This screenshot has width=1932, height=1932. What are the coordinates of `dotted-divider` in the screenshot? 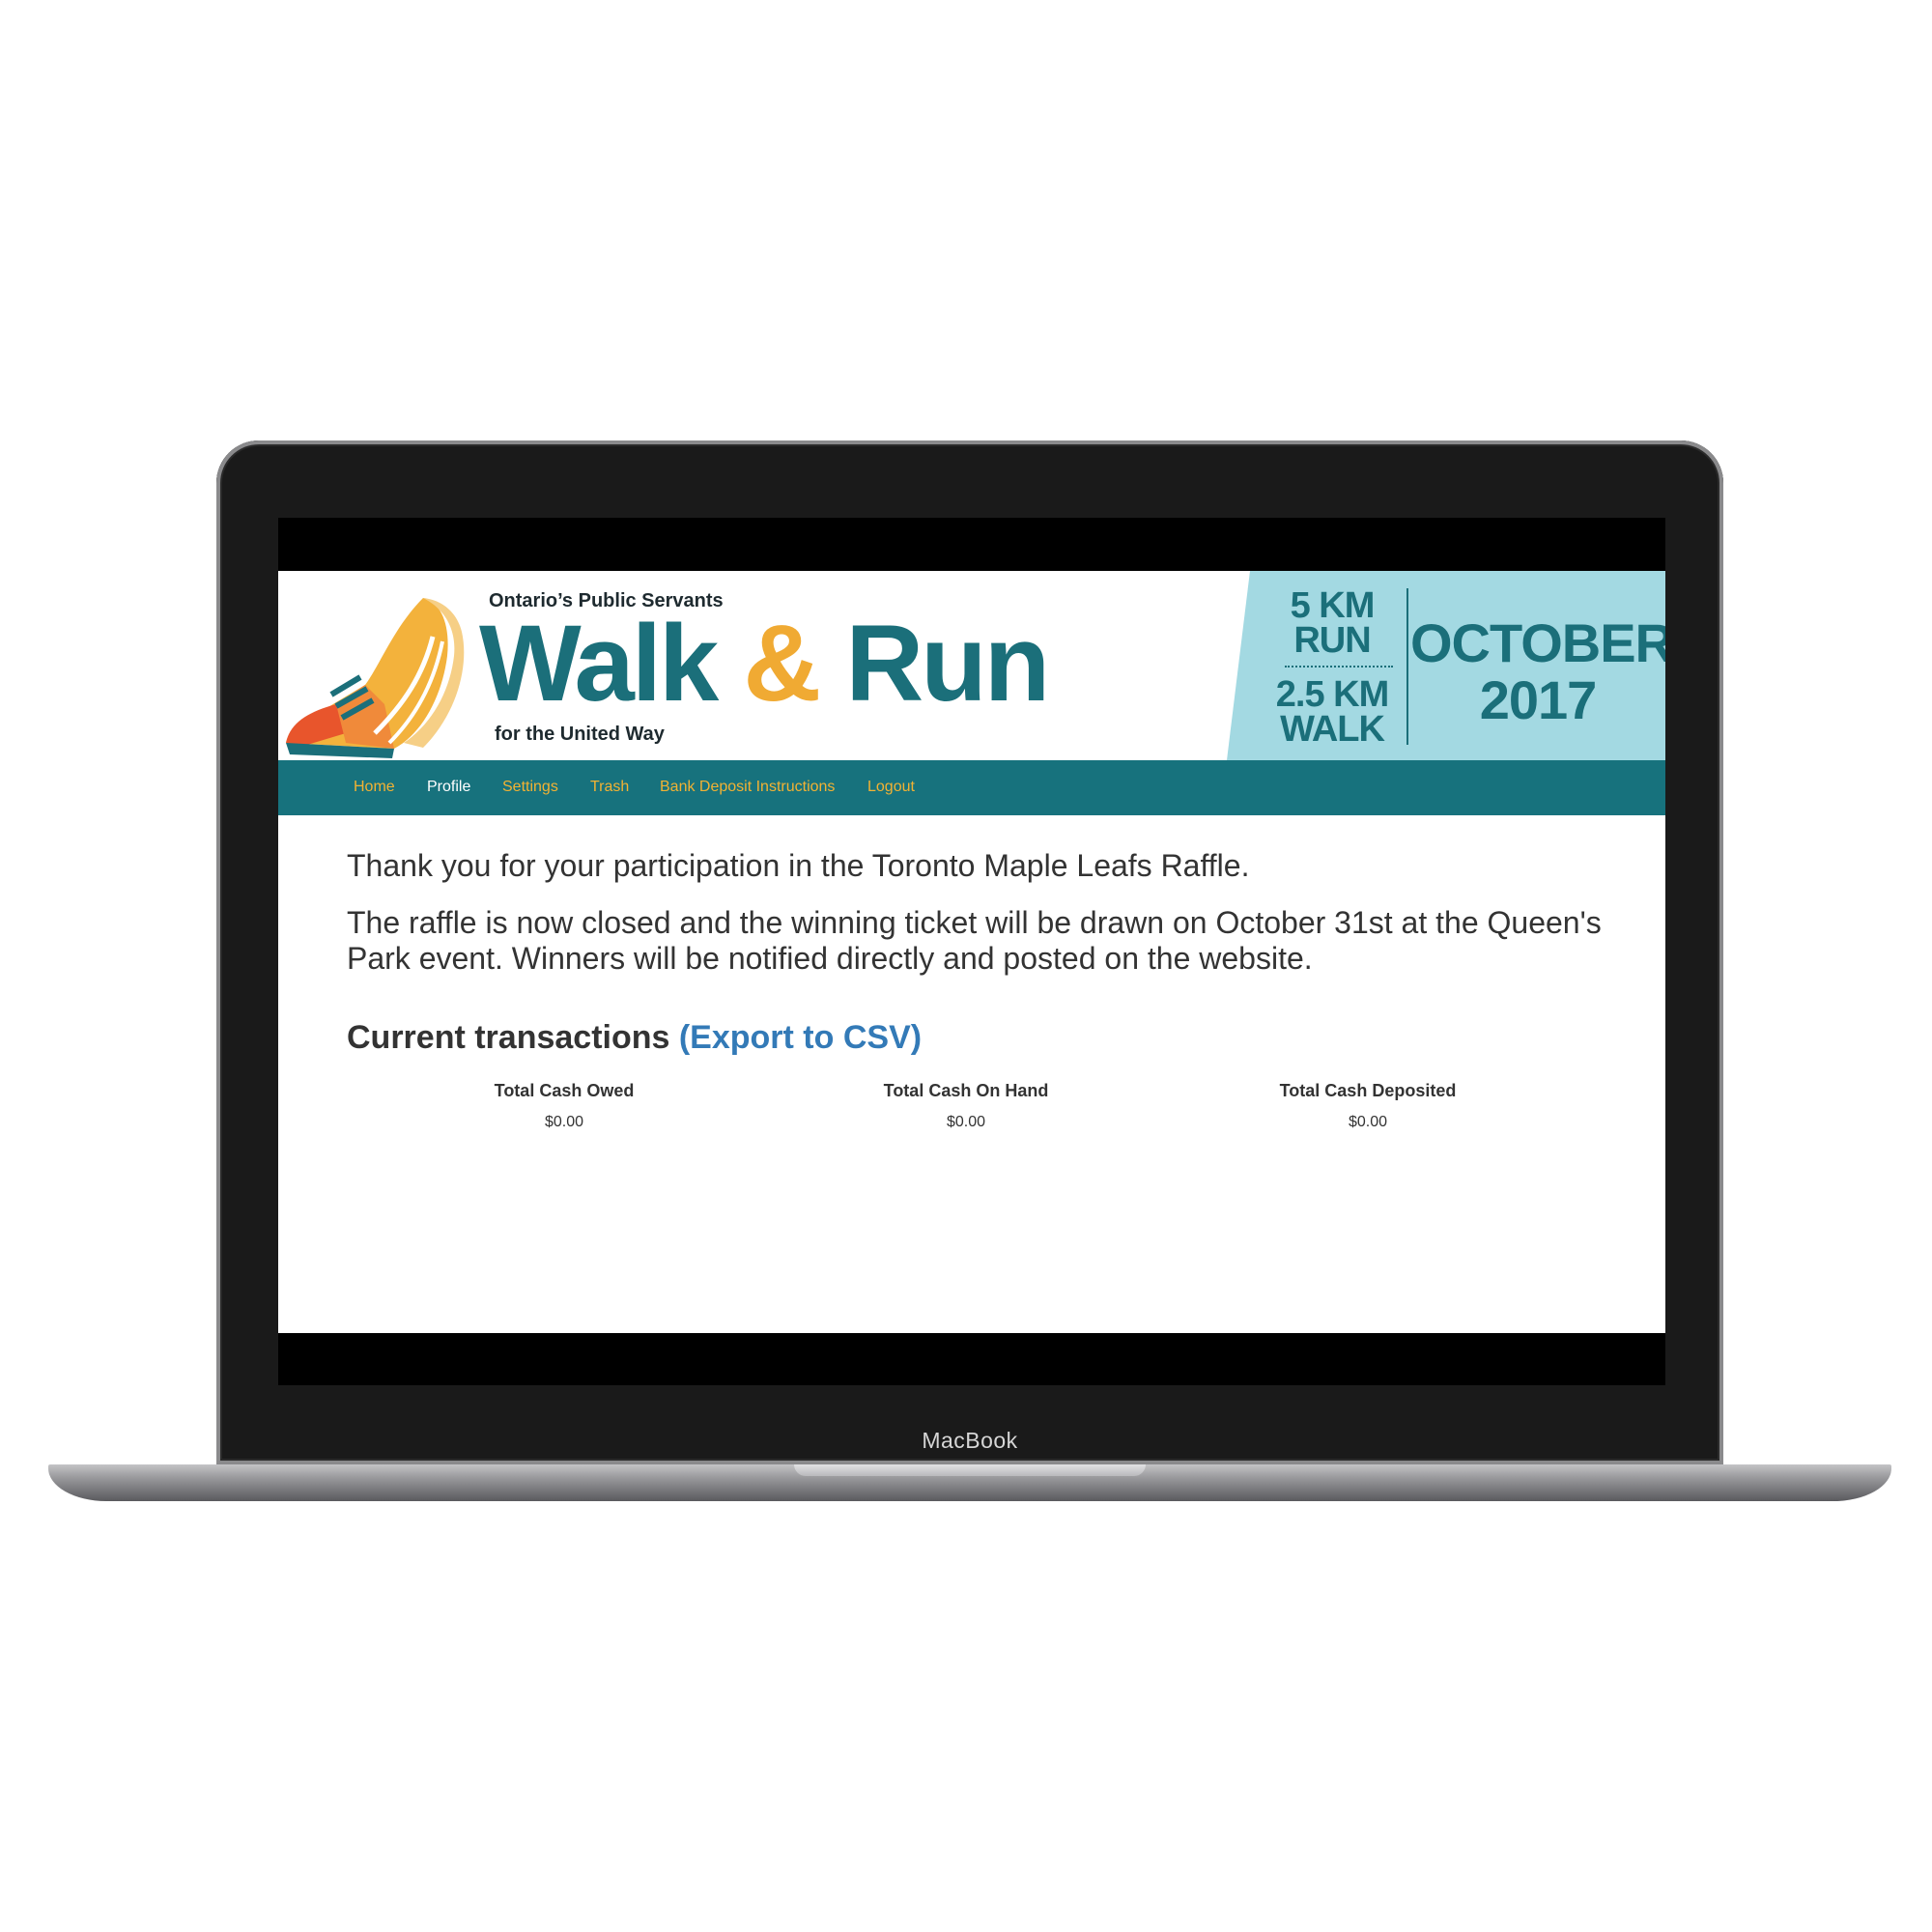 It's located at (1339, 667).